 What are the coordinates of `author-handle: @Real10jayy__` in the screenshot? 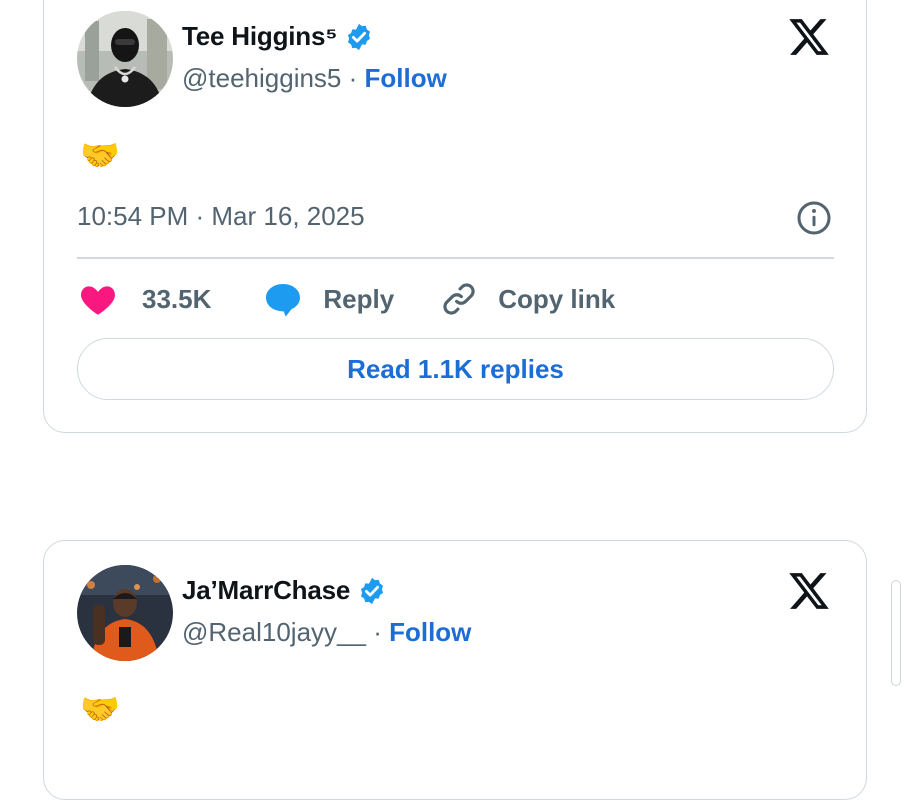 It's located at (274, 632).